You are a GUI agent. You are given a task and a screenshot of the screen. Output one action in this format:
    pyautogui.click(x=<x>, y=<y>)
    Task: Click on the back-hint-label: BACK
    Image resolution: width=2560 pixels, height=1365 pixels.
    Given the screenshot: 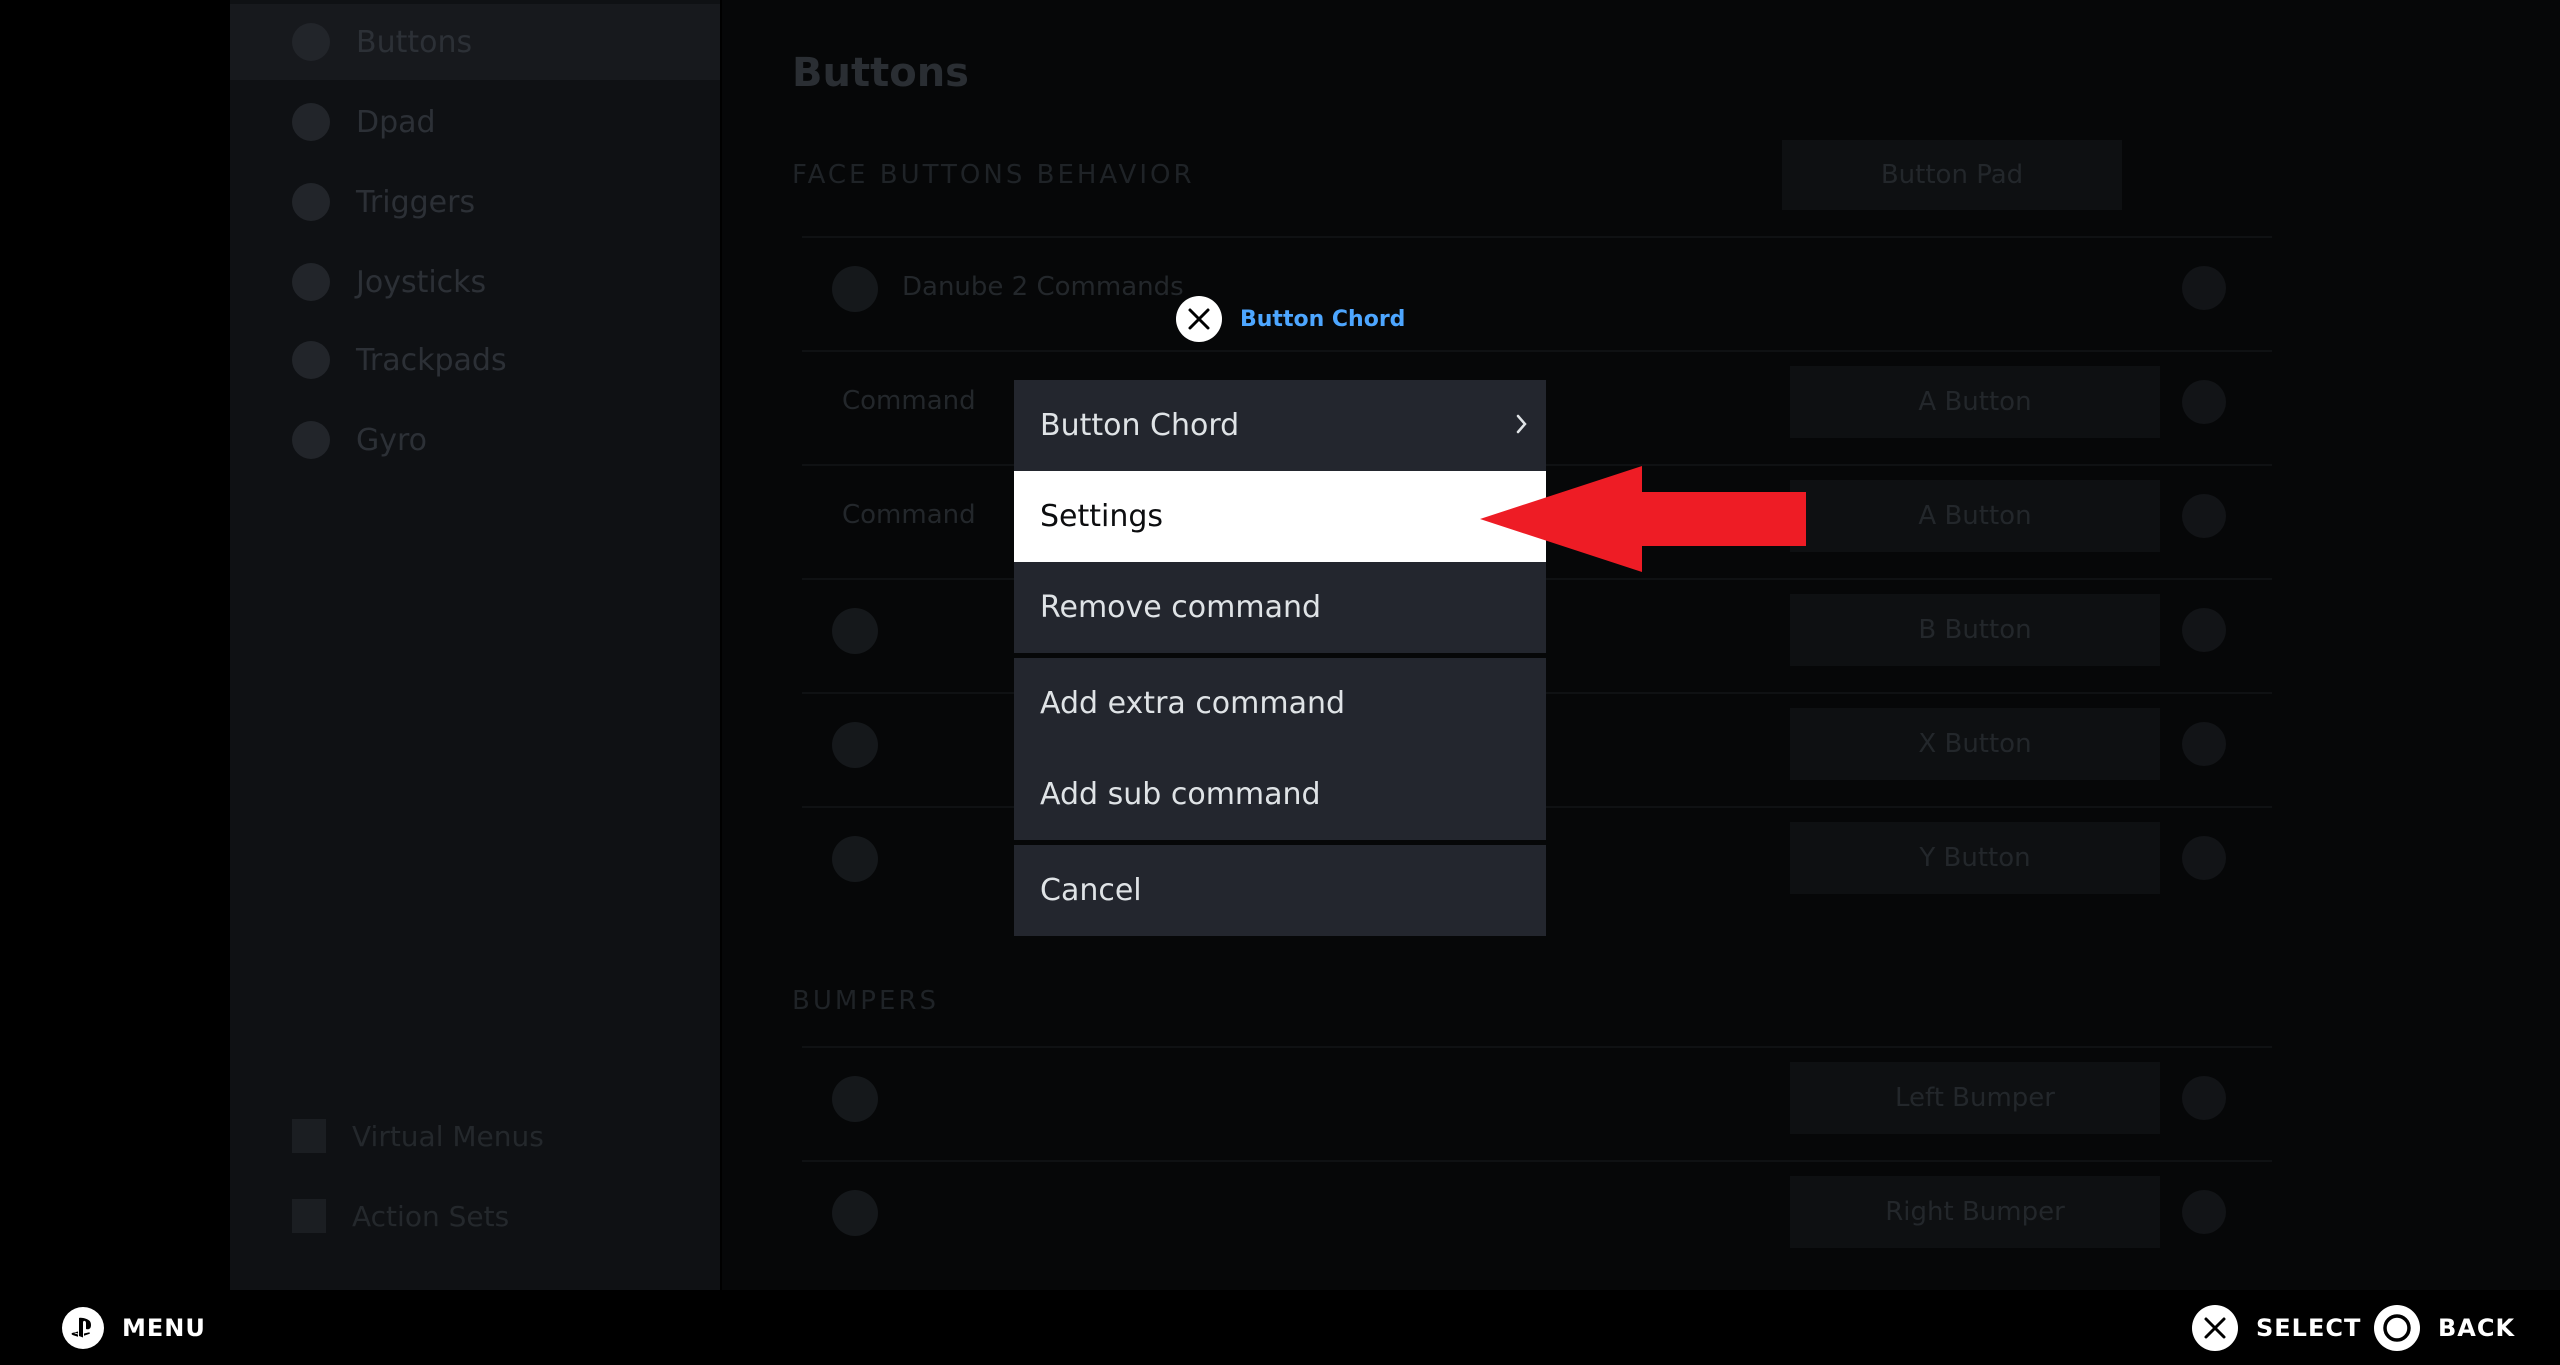 What is the action you would take?
    pyautogui.click(x=2477, y=1328)
    